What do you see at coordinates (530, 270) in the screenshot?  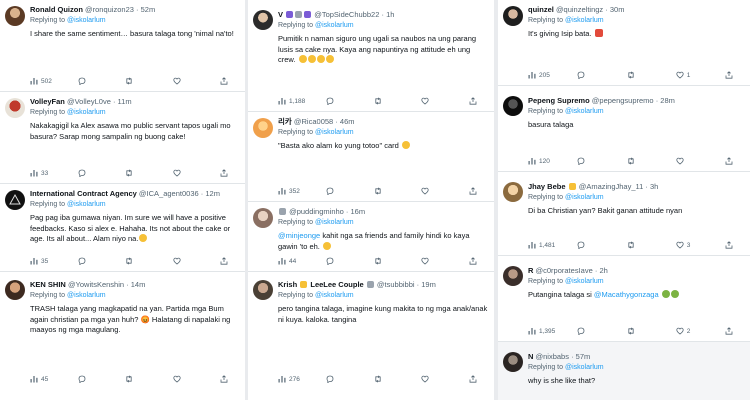 I see `display-name: R` at bounding box center [530, 270].